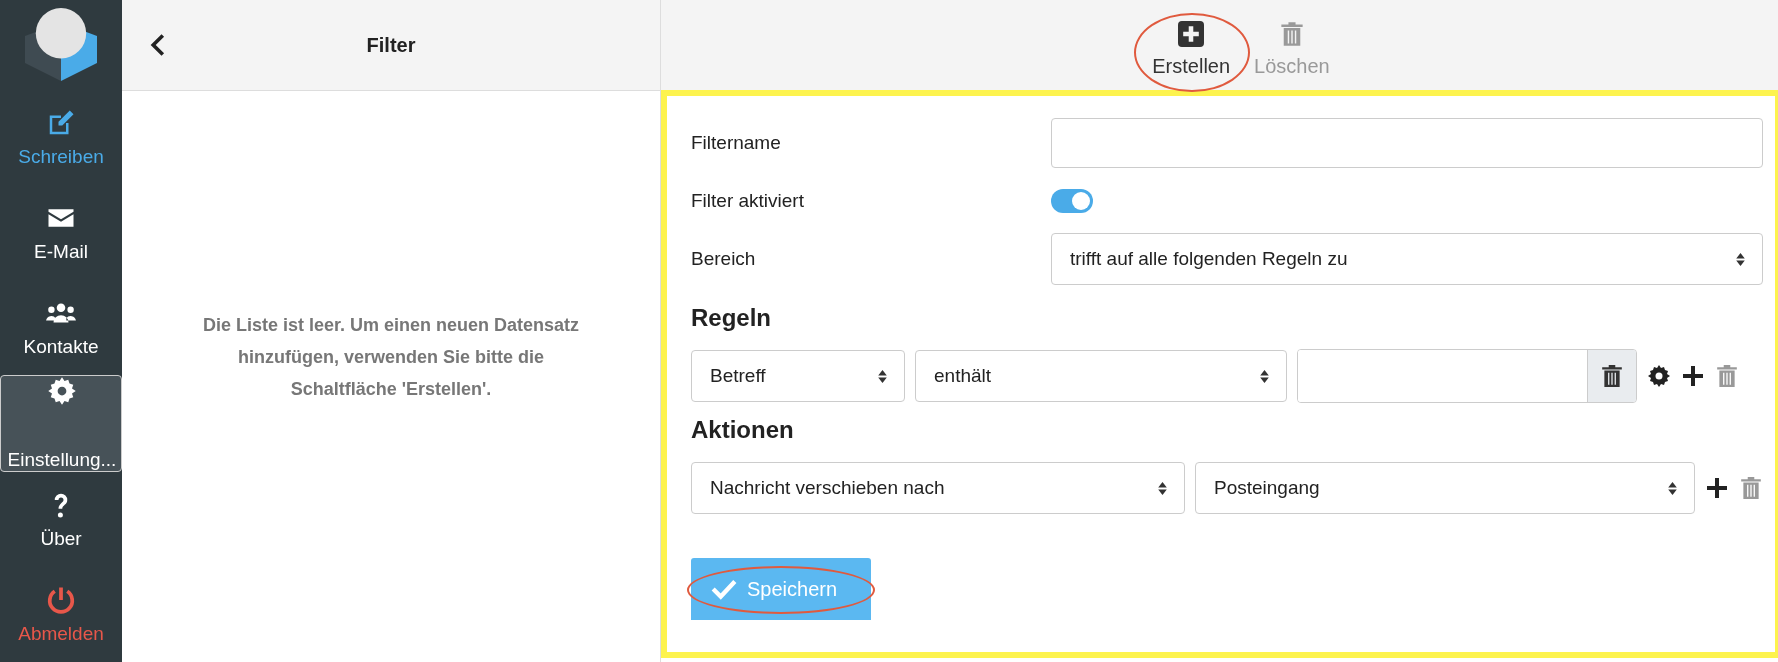 The height and width of the screenshot is (662, 1778). Describe the element at coordinates (1072, 201) in the screenshot. I see `toggle-switch` at that location.